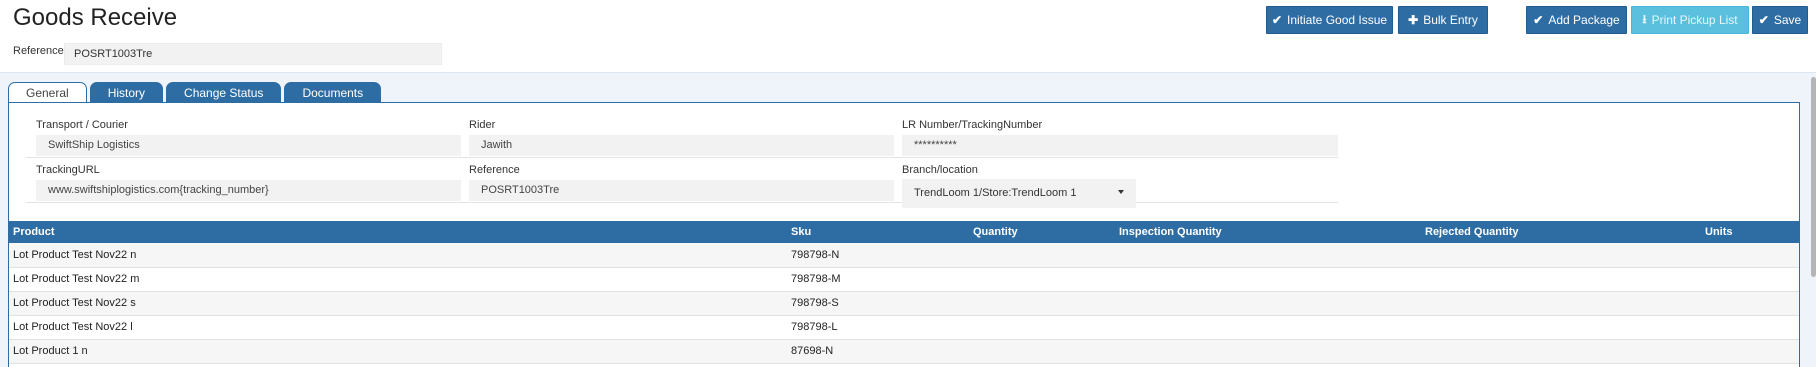 Image resolution: width=1816 pixels, height=367 pixels. I want to click on table-row: Lot Product Test Nov22 n 798798-N, so click(904, 255).